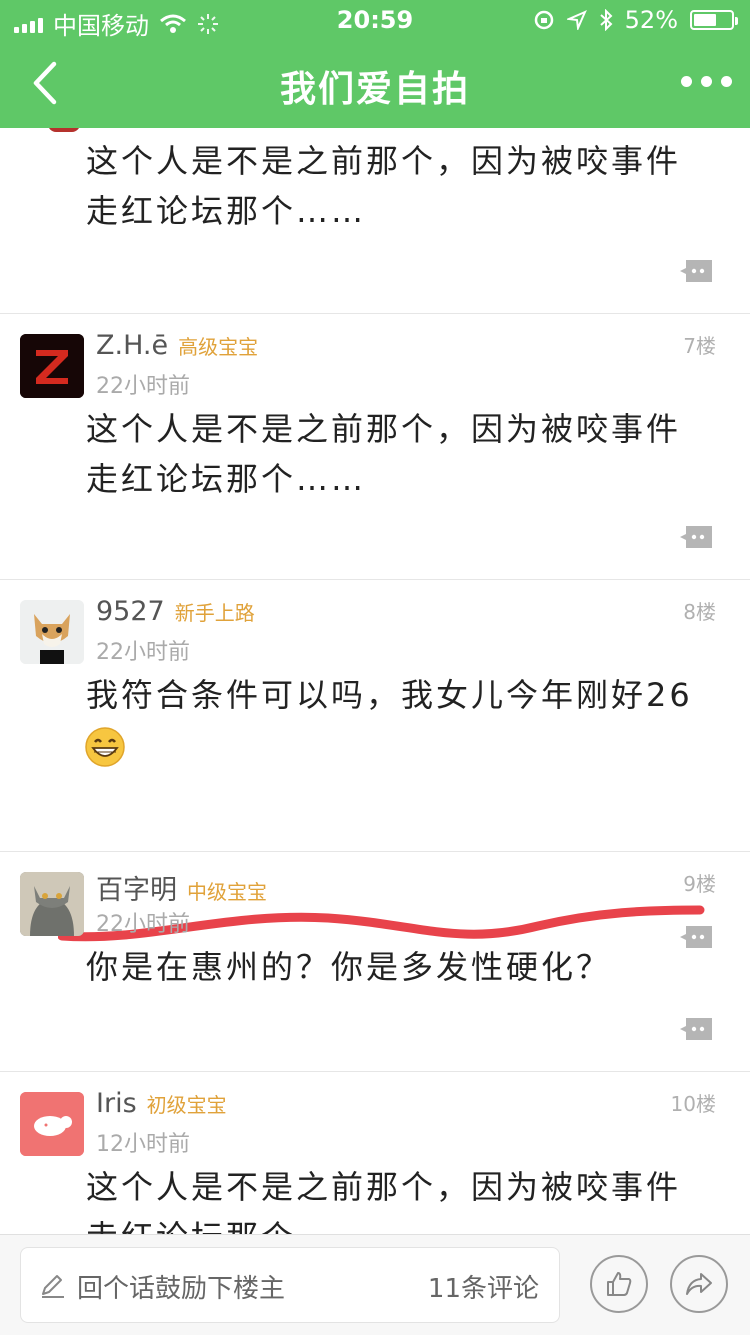 The height and width of the screenshot is (1335, 750). Describe the element at coordinates (116, 1103) in the screenshot. I see `username: Iris` at that location.